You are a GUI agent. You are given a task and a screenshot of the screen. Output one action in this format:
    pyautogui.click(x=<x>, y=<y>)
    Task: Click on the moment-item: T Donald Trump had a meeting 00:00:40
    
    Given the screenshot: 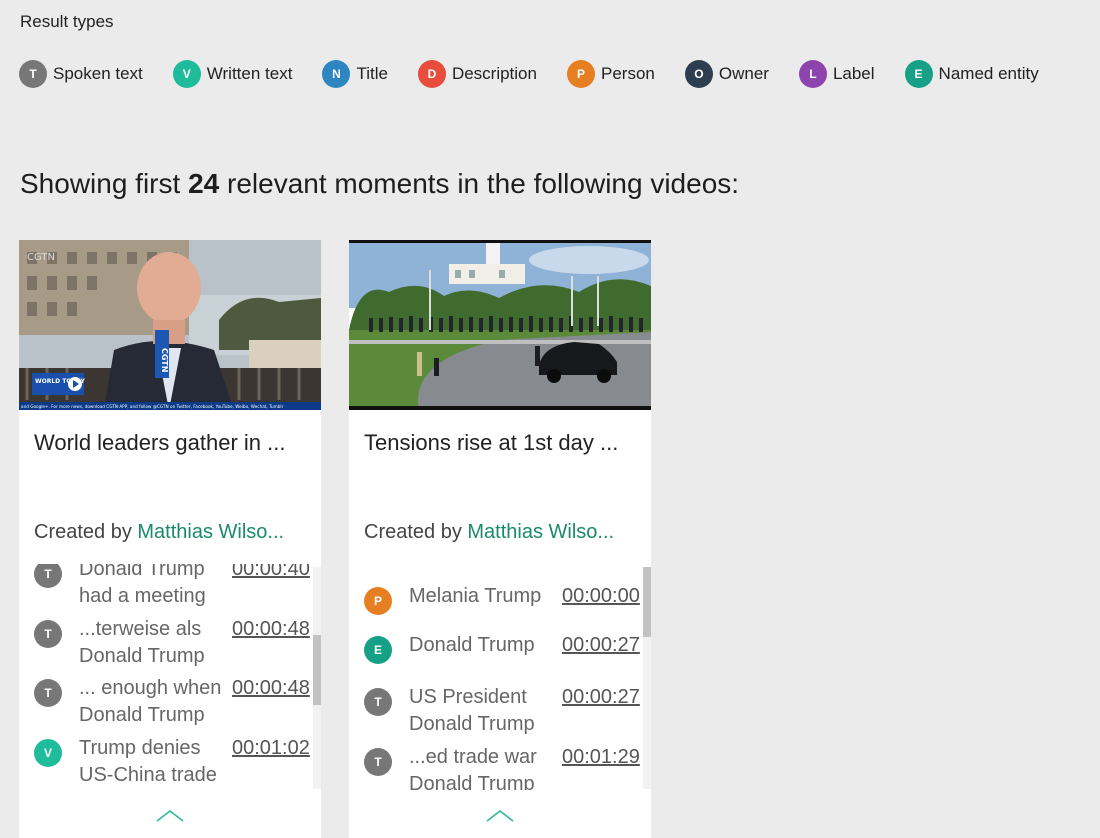 What is the action you would take?
    pyautogui.click(x=174, y=592)
    